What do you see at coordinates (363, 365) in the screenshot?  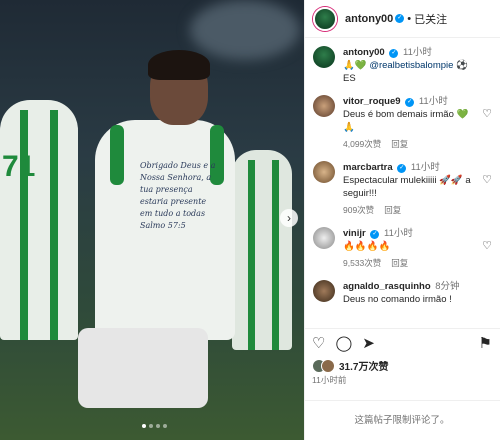 I see `likes-count: 31.7万次赞` at bounding box center [363, 365].